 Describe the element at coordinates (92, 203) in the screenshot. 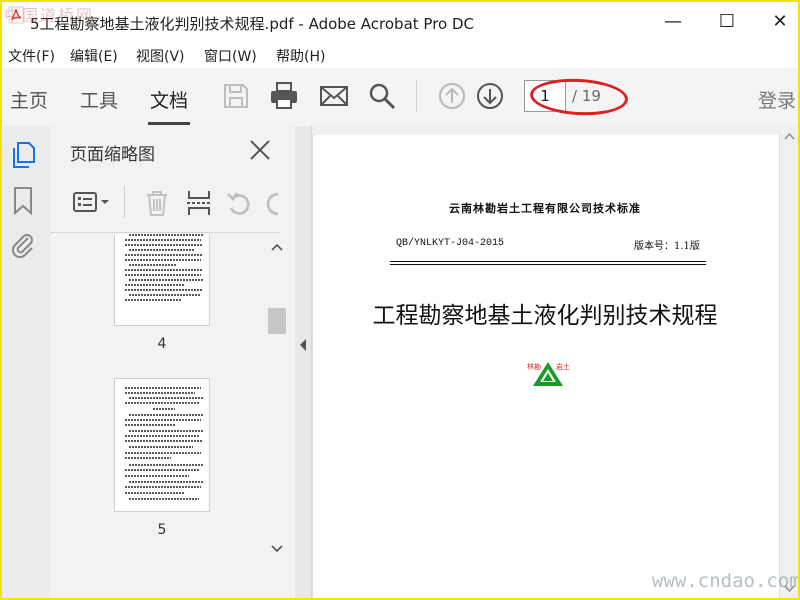

I see `thumbnail-options-icon` at that location.